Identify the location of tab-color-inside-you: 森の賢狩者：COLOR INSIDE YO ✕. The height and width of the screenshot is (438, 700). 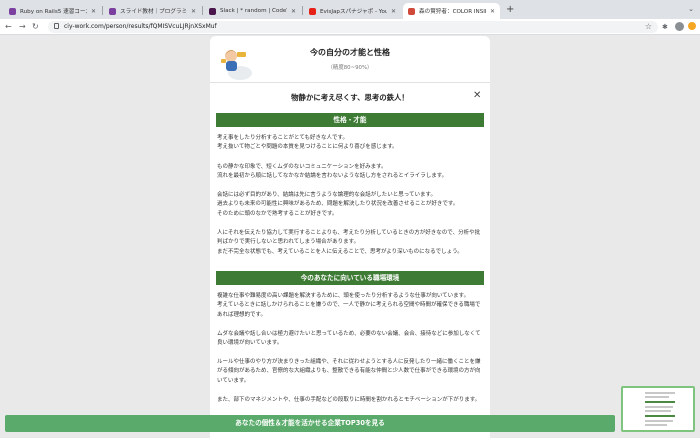
(451, 11).